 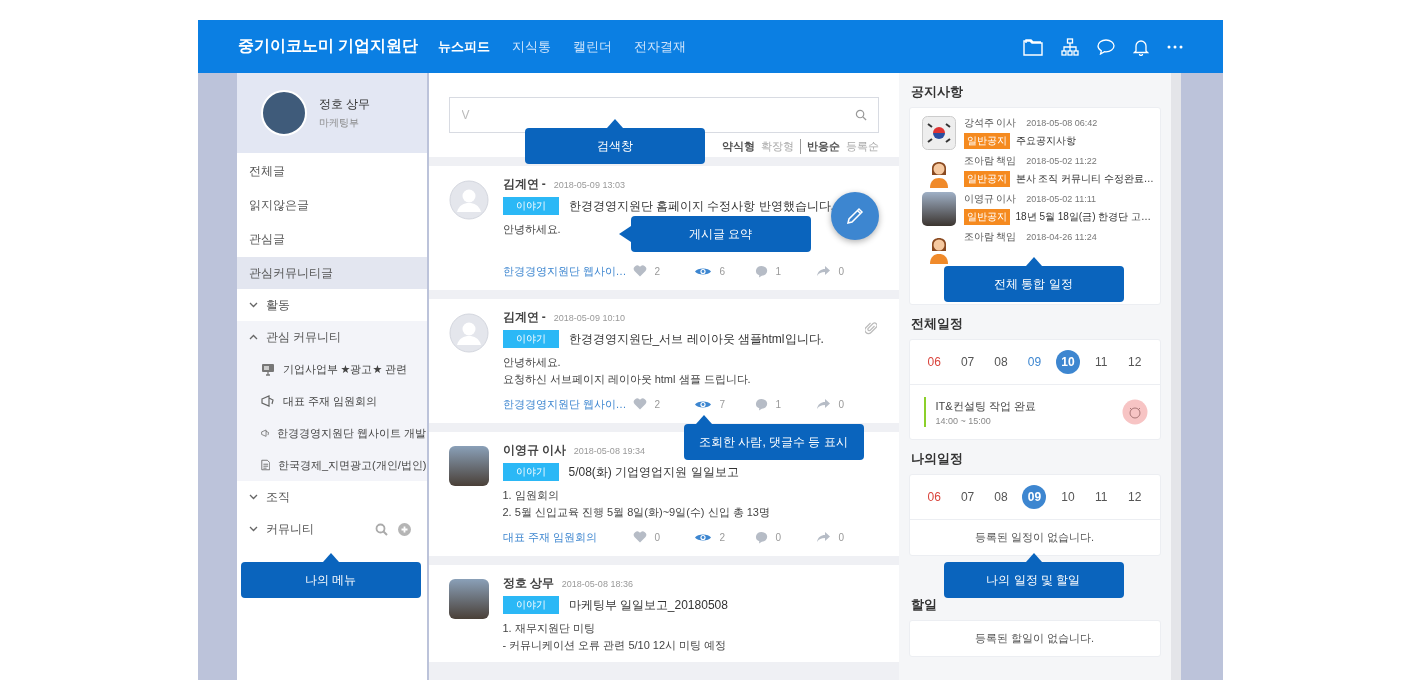 I want to click on notice-date: 2018-04-26 11:24, so click(x=1061, y=237).